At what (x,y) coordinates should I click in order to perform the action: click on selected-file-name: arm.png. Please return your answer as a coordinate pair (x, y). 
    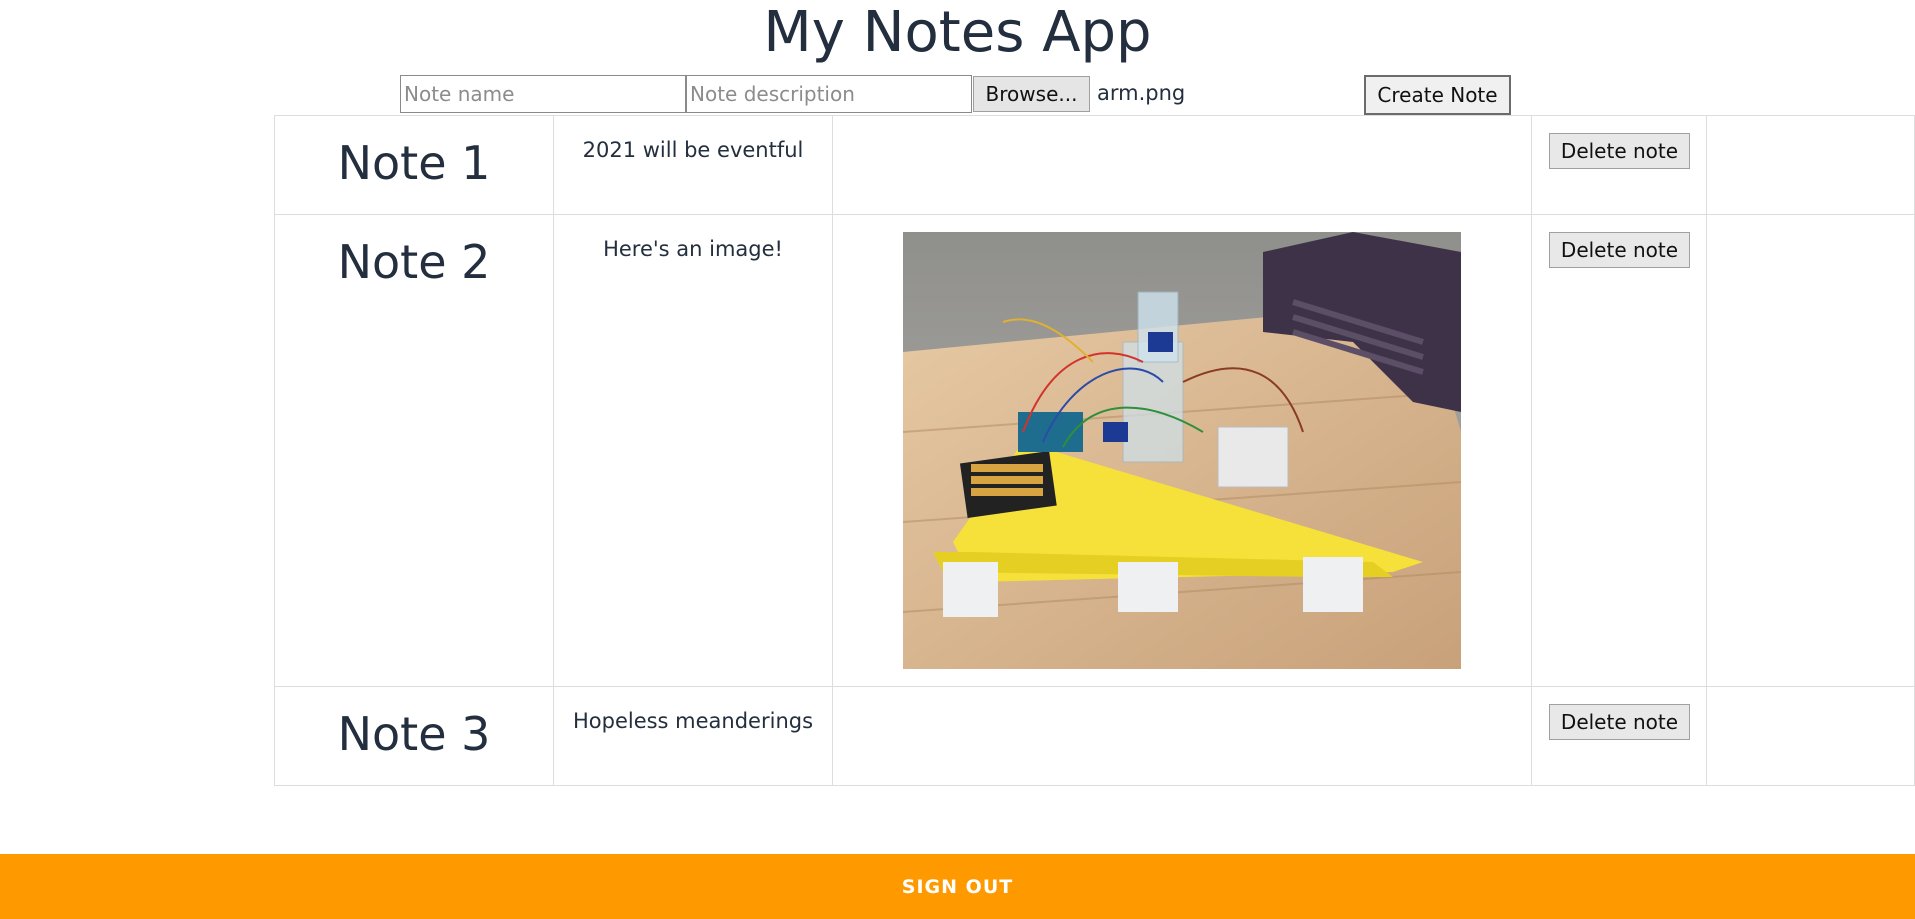
    Looking at the image, I should click on (1141, 93).